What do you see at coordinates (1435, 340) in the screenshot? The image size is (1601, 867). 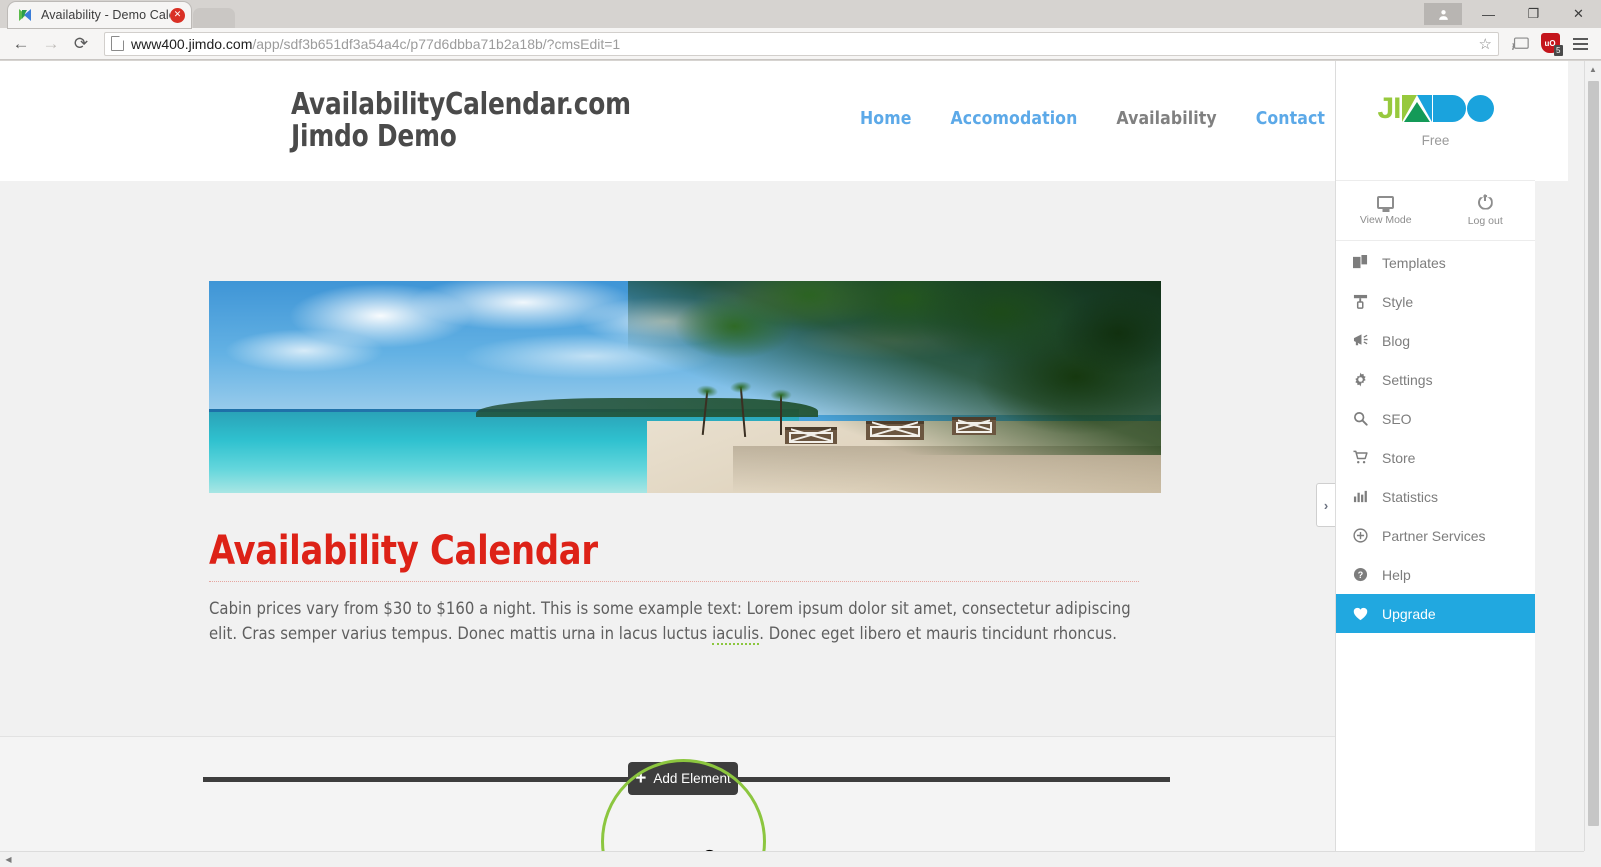 I see `sidebar-item-blog: Blog` at bounding box center [1435, 340].